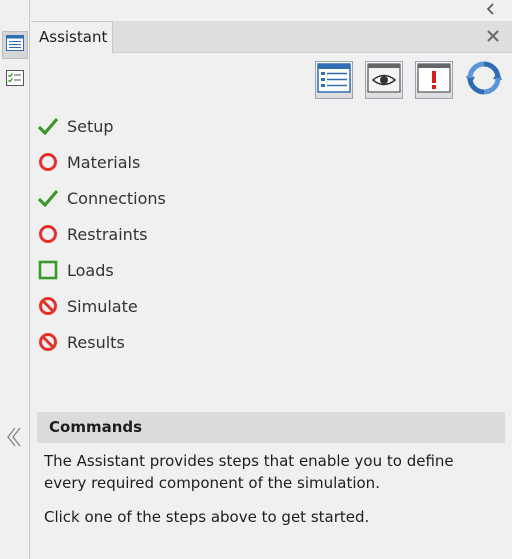  Describe the element at coordinates (271, 427) in the screenshot. I see `commands-title: Commands` at that location.